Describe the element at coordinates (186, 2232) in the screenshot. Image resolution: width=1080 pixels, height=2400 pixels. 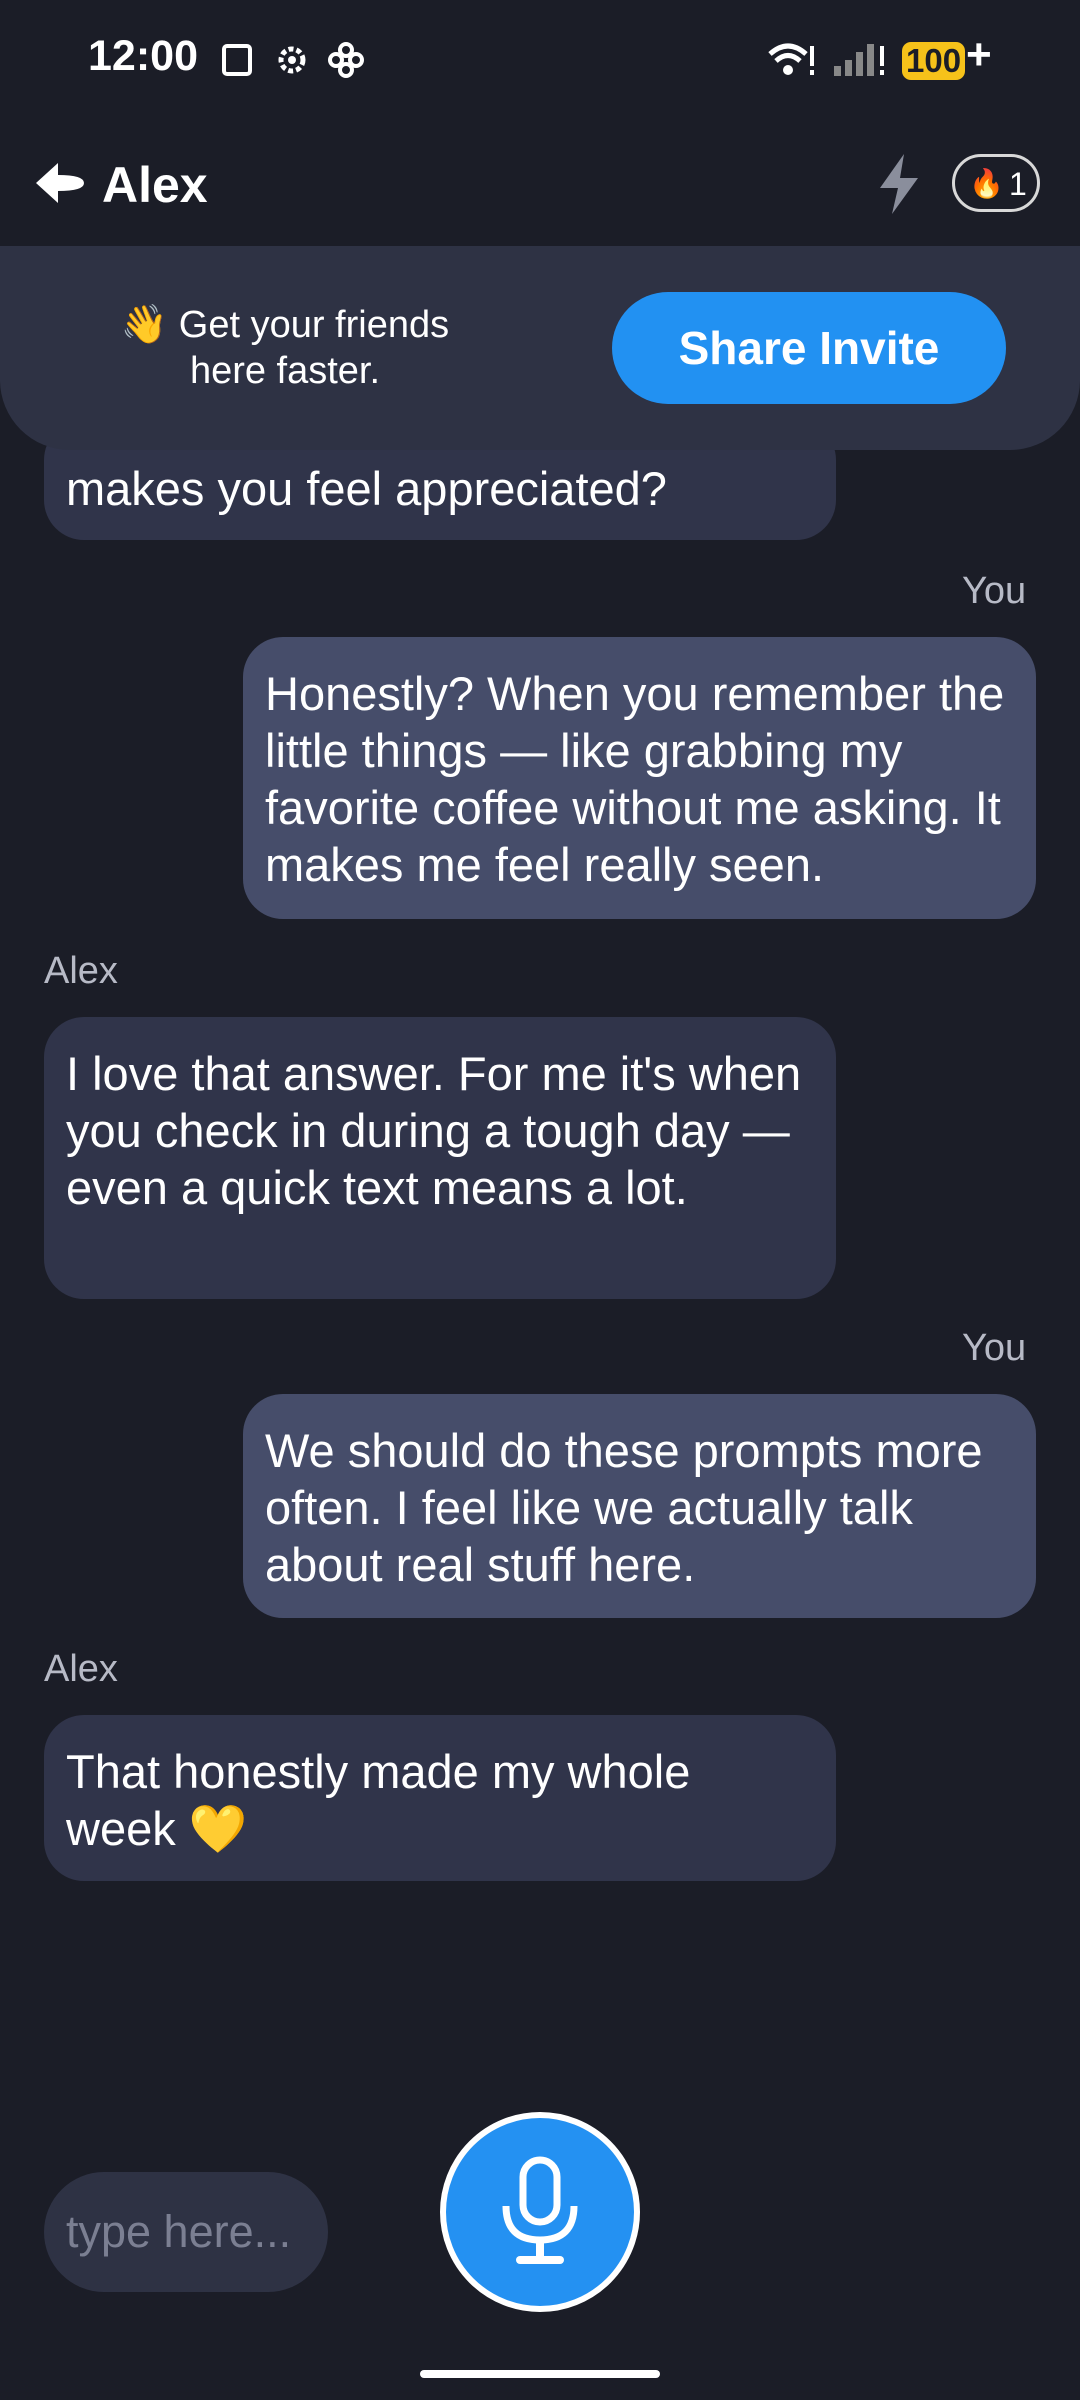
I see `message-input` at that location.